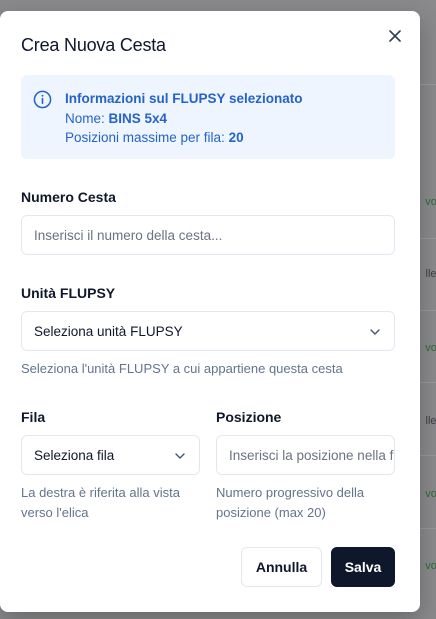  Describe the element at coordinates (33, 417) in the screenshot. I see `row-label: Fila` at that location.